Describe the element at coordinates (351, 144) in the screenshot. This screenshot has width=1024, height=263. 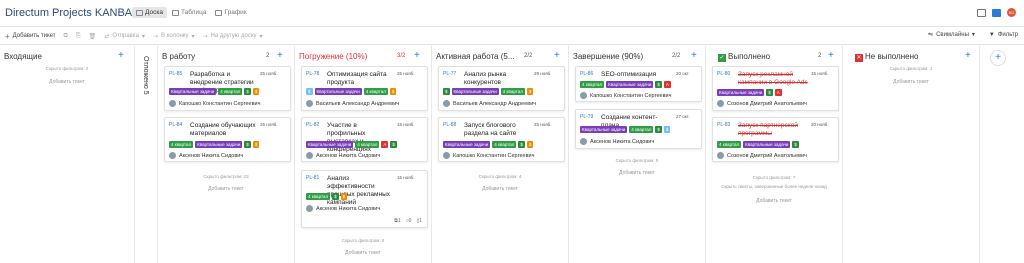
I see `ticket-tags: Квартальные задачи 4 квартал A $` at that location.